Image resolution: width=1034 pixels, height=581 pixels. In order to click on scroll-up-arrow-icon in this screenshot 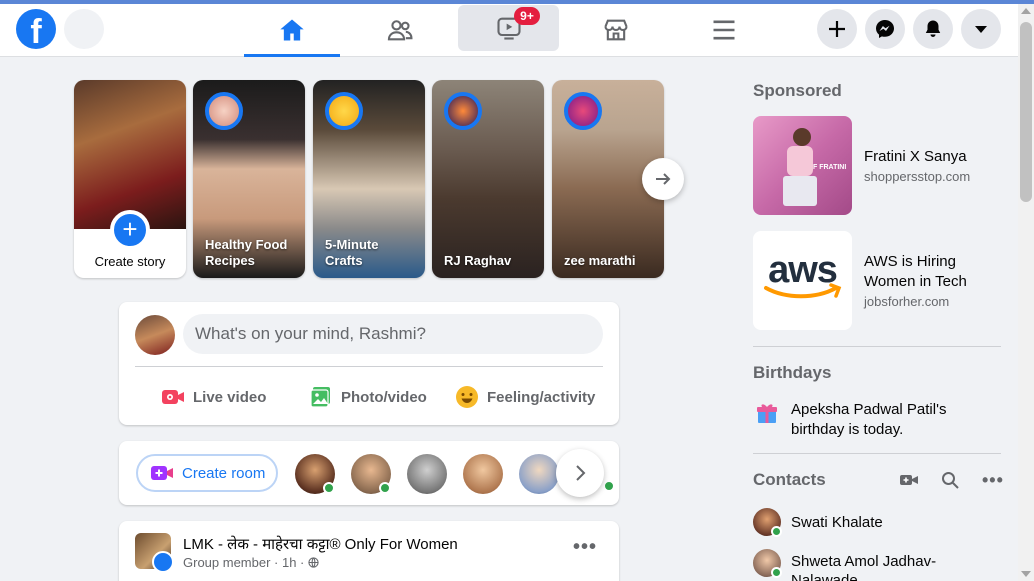, I will do `click(1026, 11)`.